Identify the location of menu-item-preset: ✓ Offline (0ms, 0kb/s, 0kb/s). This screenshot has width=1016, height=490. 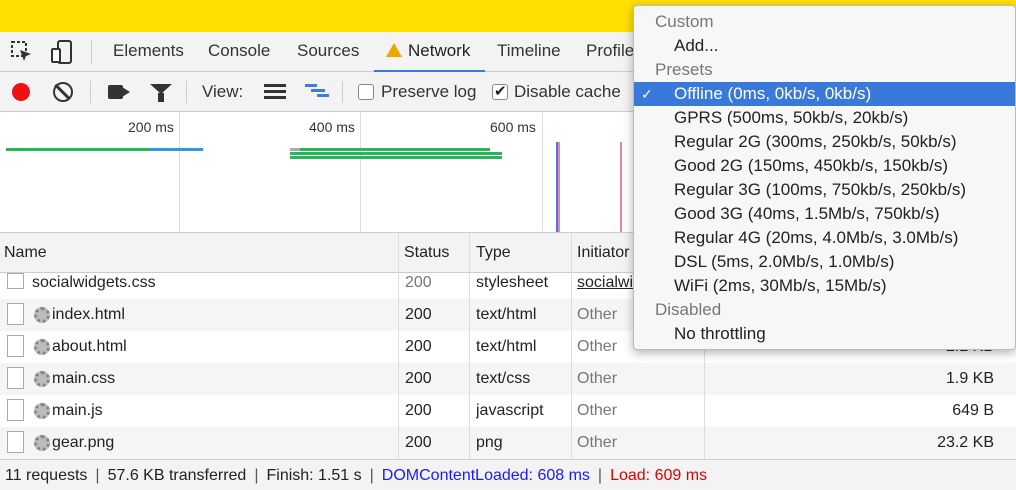
(824, 94).